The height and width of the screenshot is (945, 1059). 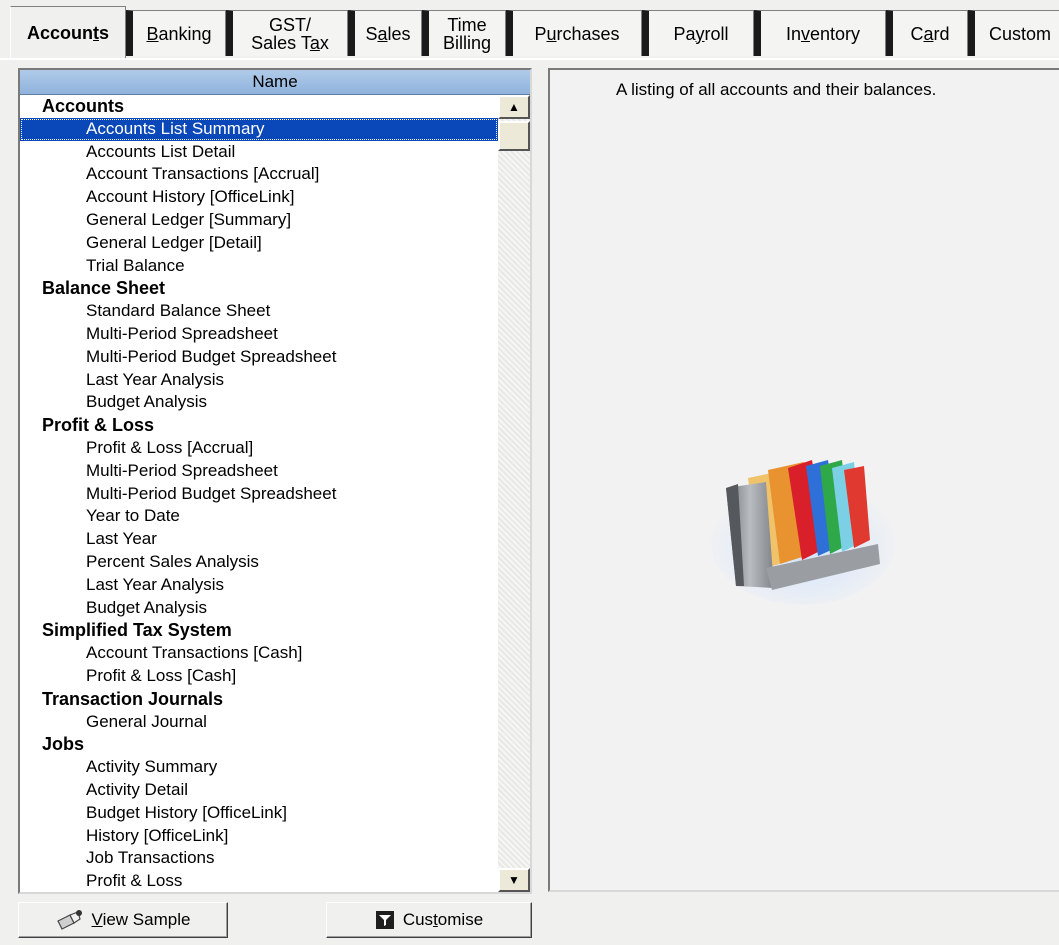 I want to click on report-item: Profit & Loss [Accrual], so click(x=259, y=448).